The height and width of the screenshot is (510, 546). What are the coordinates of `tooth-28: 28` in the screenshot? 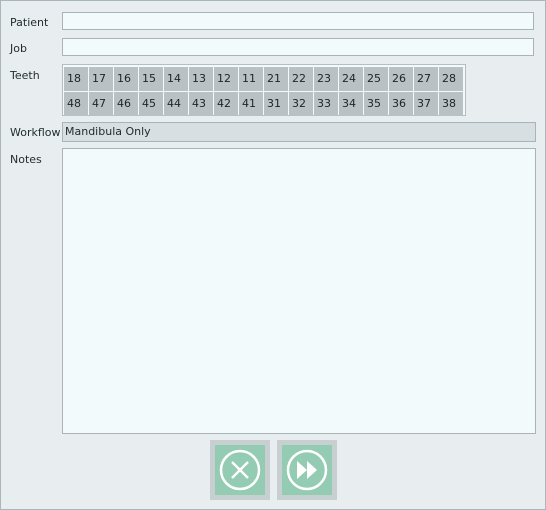 It's located at (451, 79).